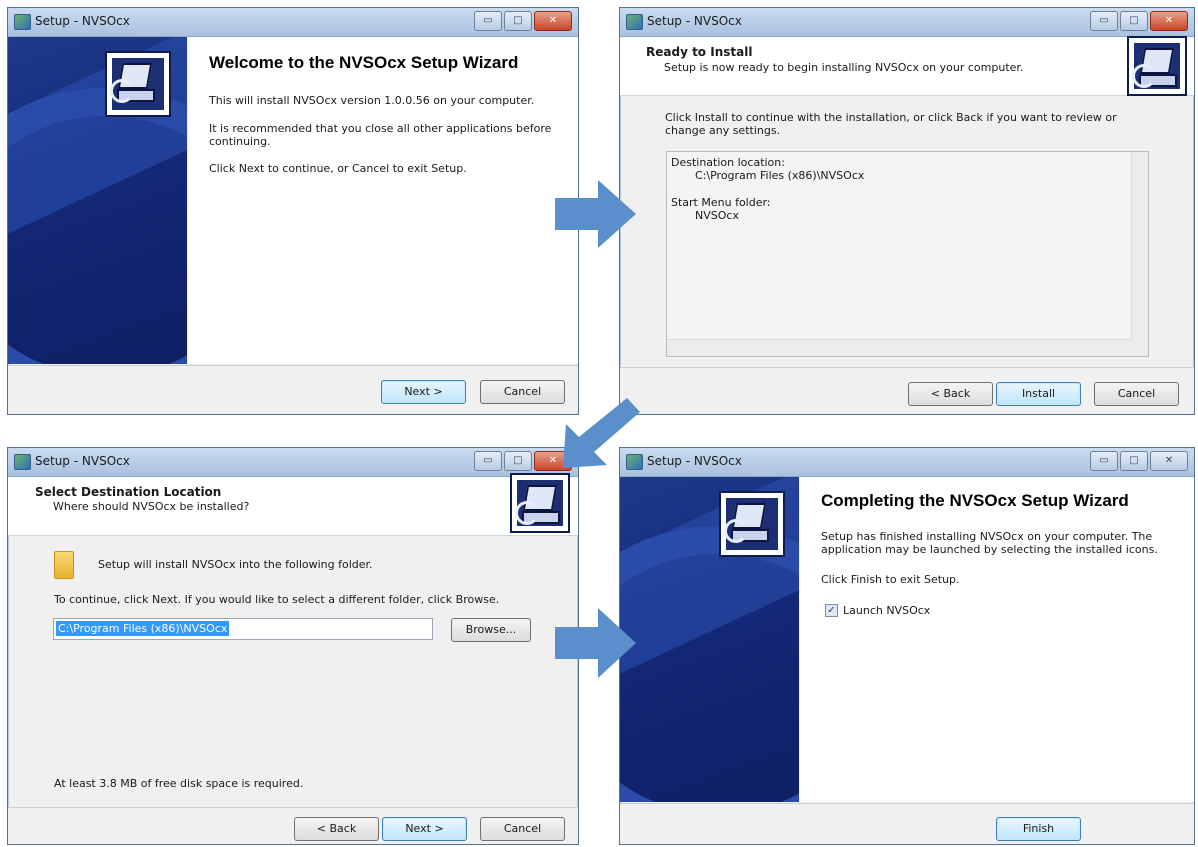  I want to click on button-bar: < Back Next > Cancel, so click(293, 825).